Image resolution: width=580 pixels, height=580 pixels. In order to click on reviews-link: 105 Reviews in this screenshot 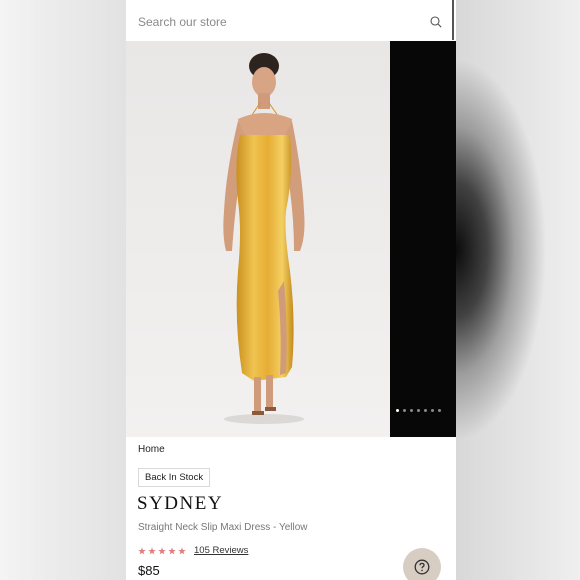, I will do `click(221, 550)`.